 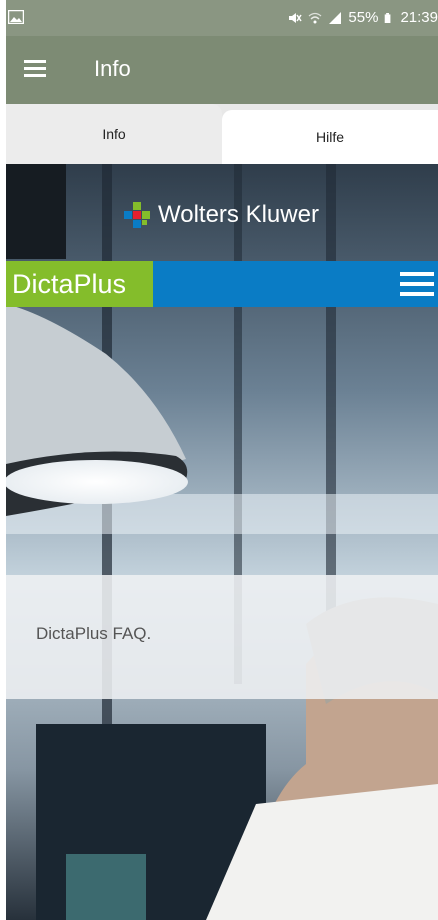 What do you see at coordinates (93, 634) in the screenshot?
I see `faq-link: DictaPlus FAQ.` at bounding box center [93, 634].